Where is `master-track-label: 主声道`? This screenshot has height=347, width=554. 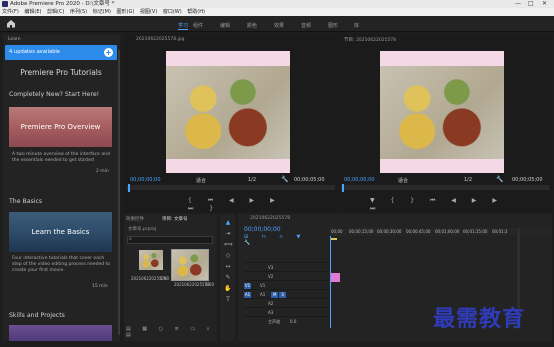
master-track-label: 主声道 is located at coordinates (274, 321).